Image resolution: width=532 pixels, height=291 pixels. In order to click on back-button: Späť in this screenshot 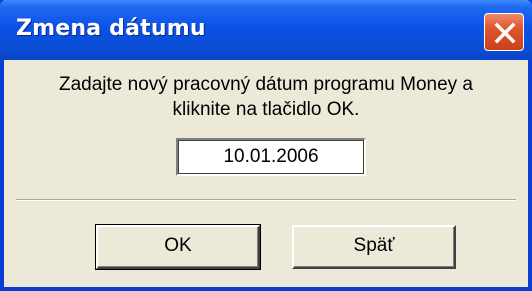, I will do `click(374, 247)`.